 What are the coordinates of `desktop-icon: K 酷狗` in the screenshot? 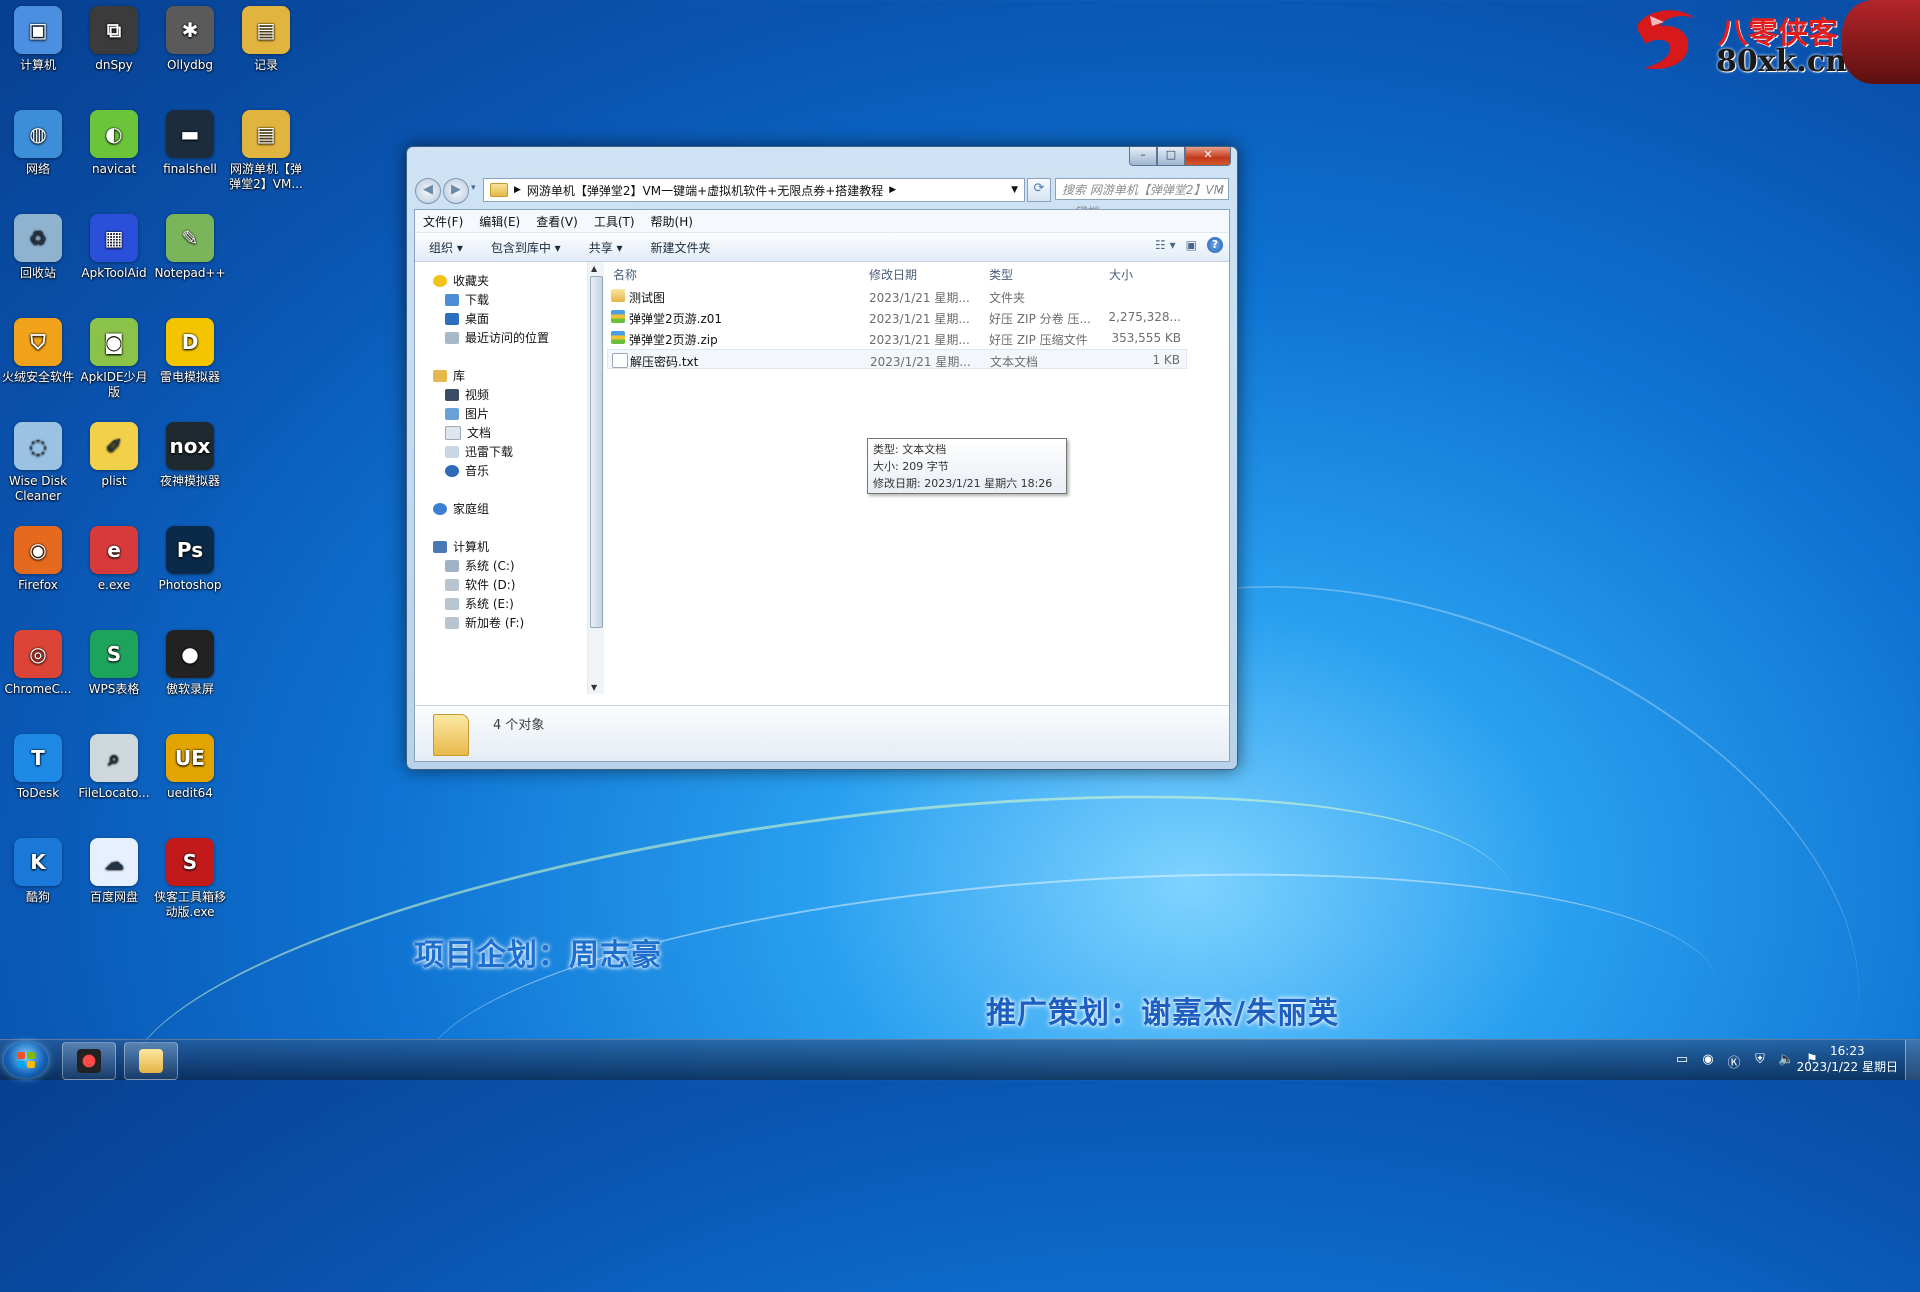 It's located at (38, 871).